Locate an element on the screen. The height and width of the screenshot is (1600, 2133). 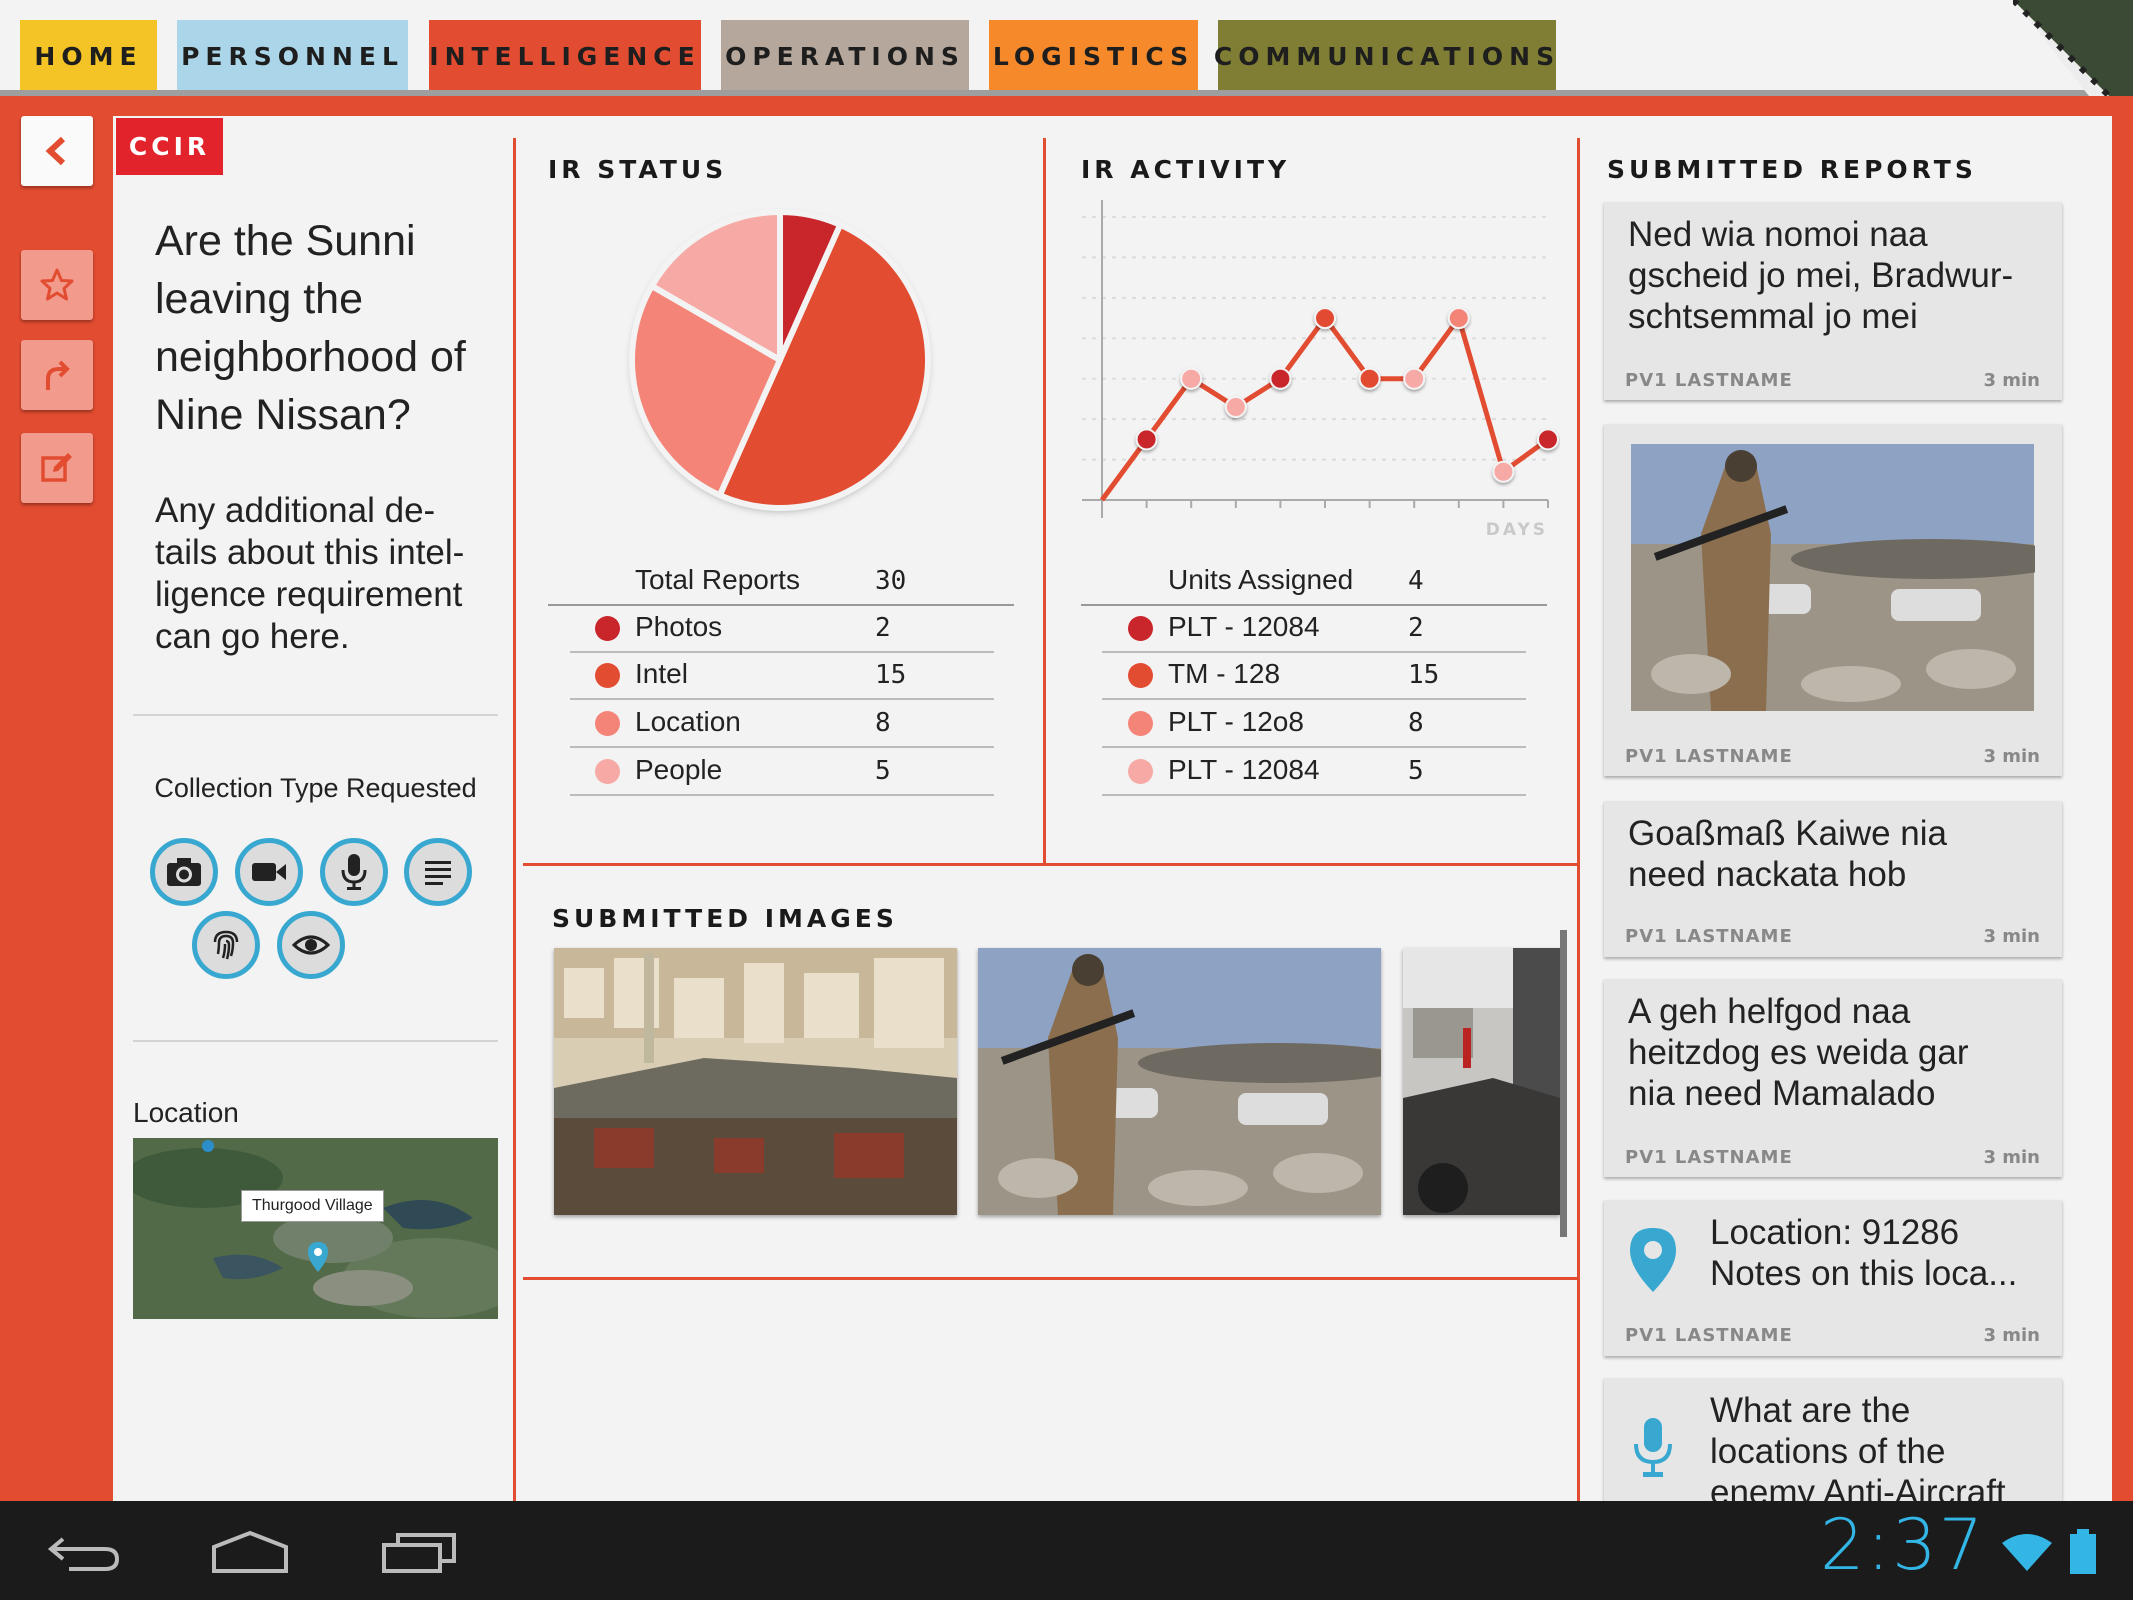
home-nav-icon is located at coordinates (250, 1552).